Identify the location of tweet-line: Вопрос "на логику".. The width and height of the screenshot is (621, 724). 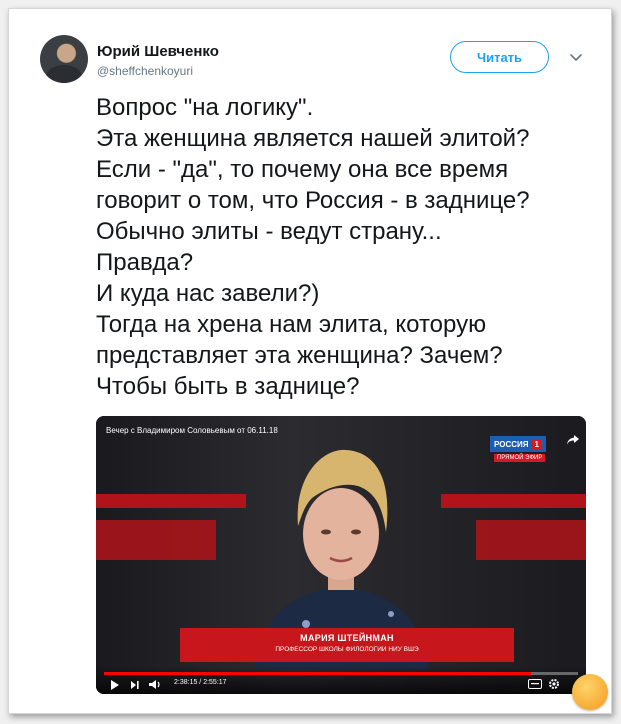
(205, 107).